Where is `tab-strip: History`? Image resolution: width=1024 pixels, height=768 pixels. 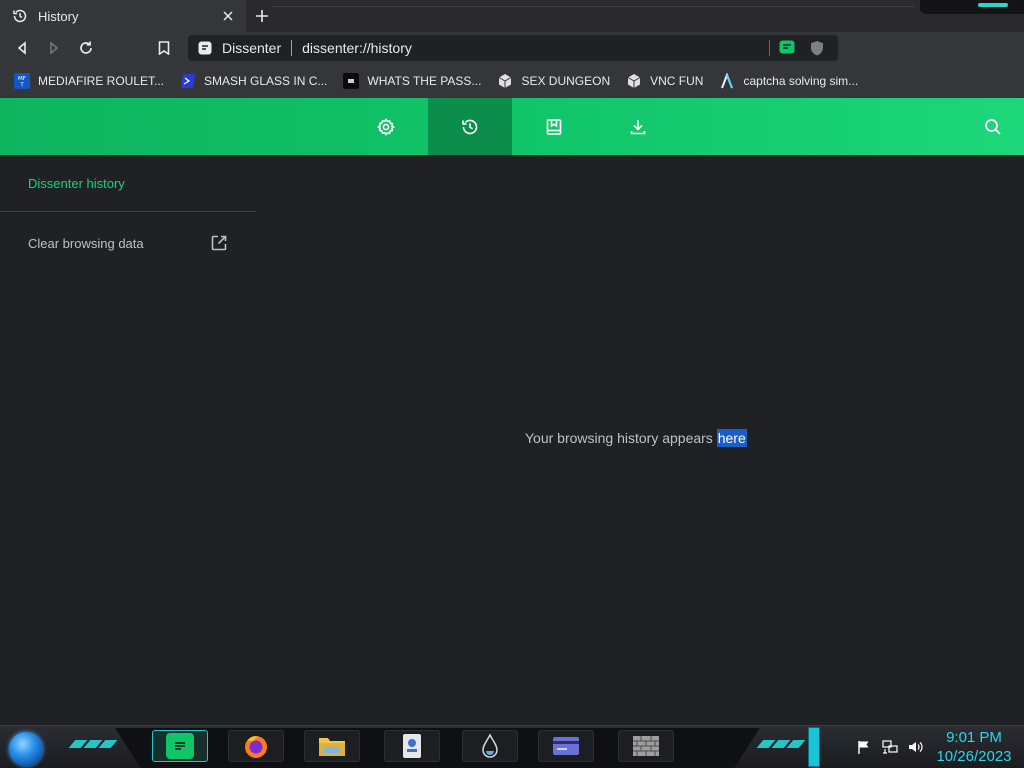
tab-strip: History is located at coordinates (512, 16).